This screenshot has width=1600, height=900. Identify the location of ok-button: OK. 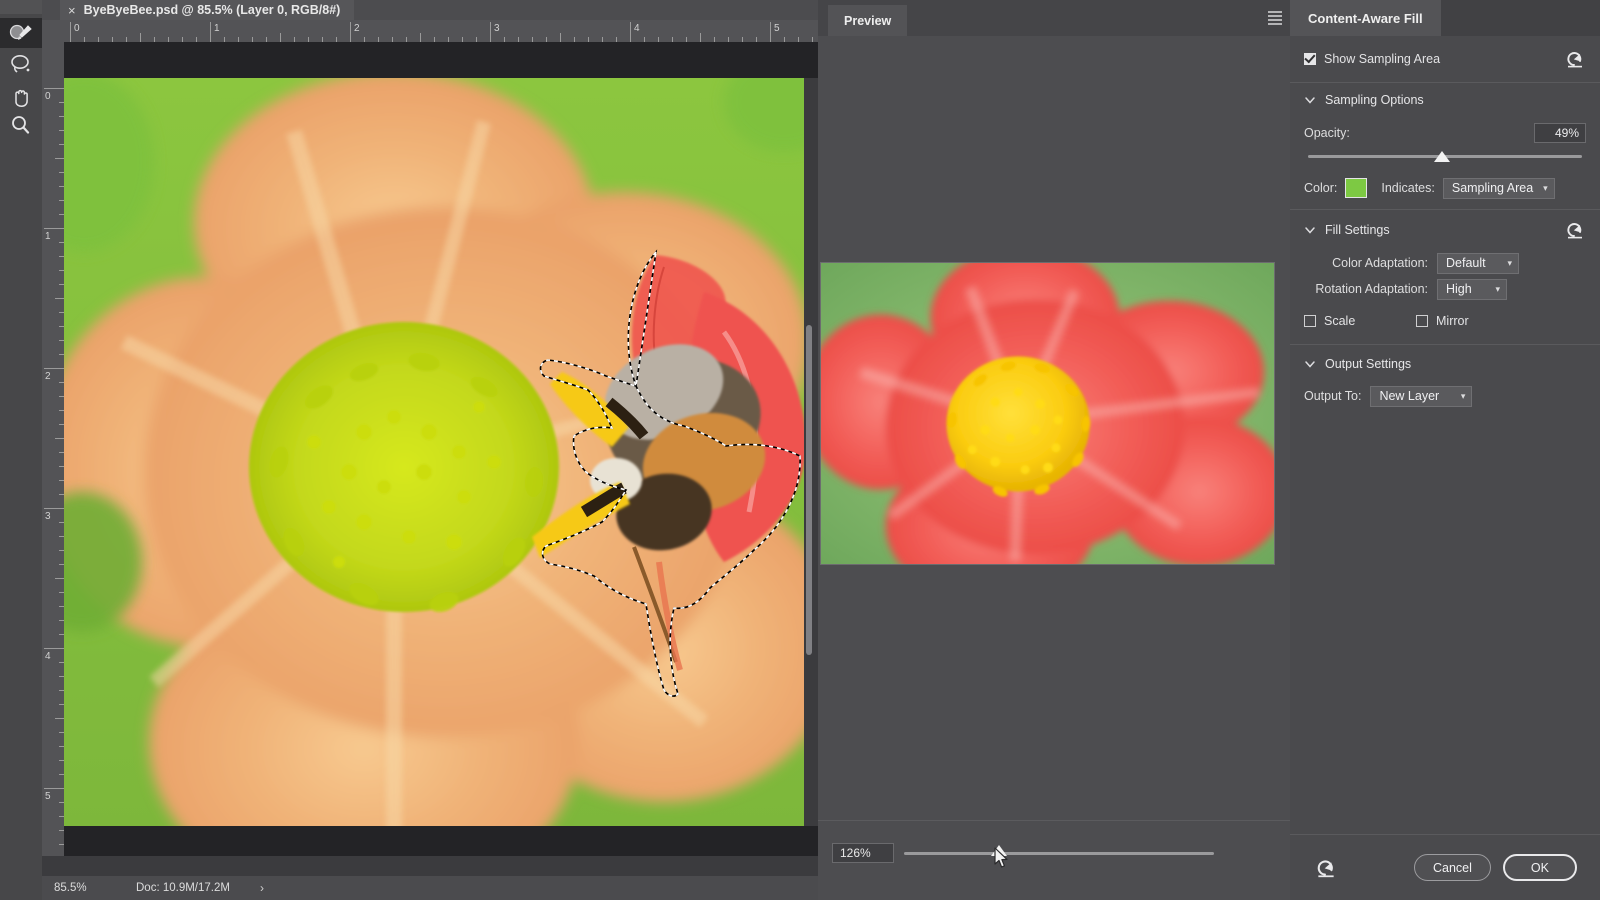
(1539, 867).